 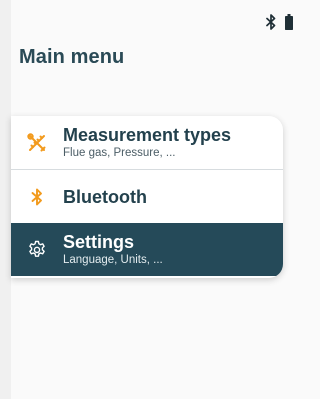 I want to click on page-title: Main menu, so click(x=72, y=57).